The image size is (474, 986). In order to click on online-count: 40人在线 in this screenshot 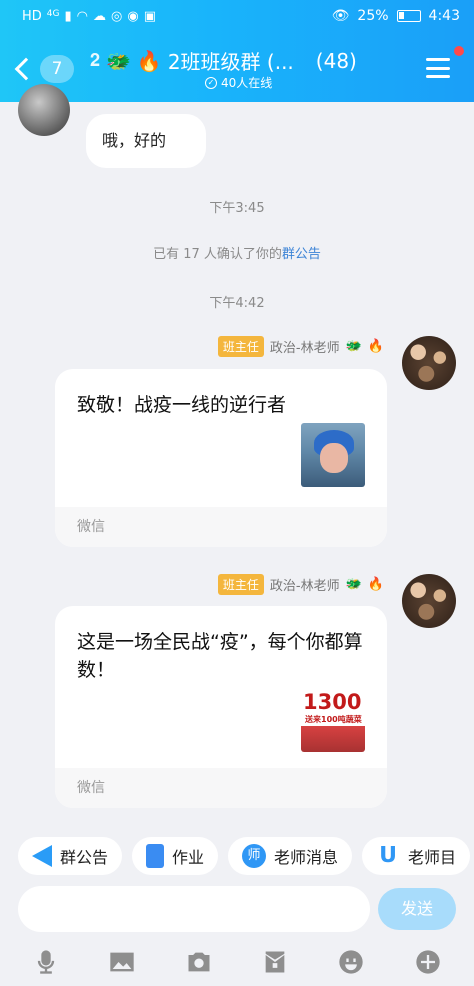, I will do `click(247, 83)`.